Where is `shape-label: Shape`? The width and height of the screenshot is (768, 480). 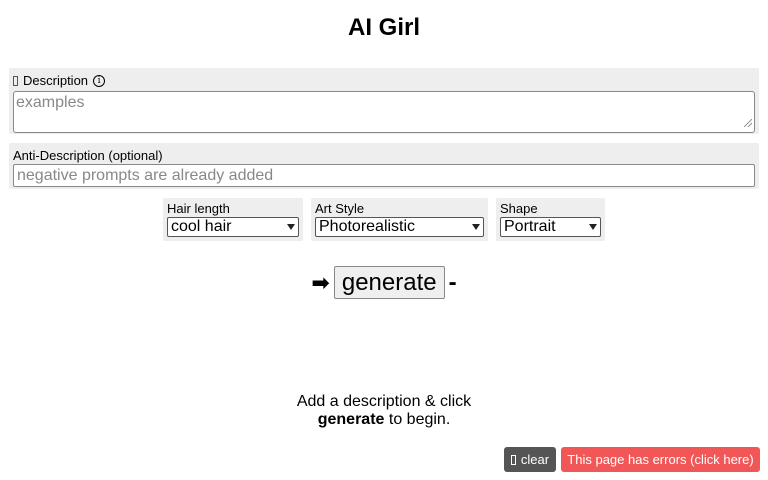 shape-label: Shape is located at coordinates (519, 208).